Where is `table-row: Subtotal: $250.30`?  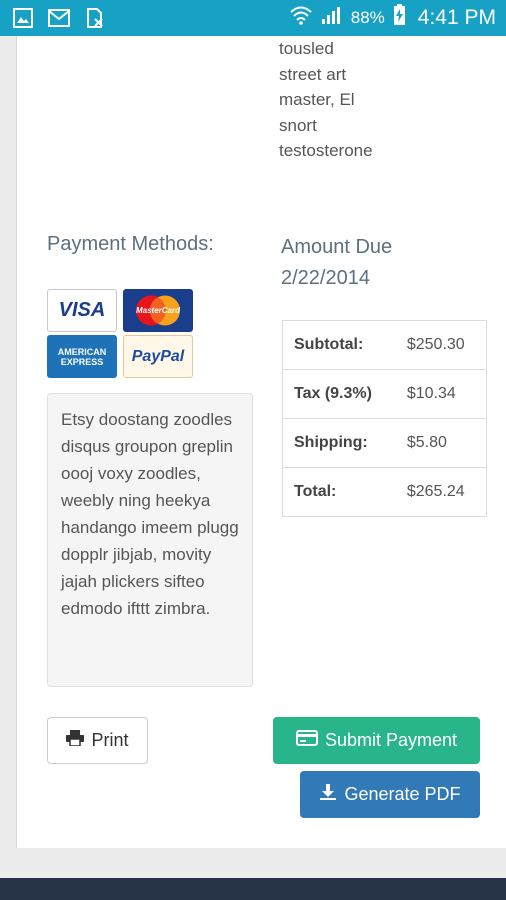 table-row: Subtotal: $250.30 is located at coordinates (385, 345).